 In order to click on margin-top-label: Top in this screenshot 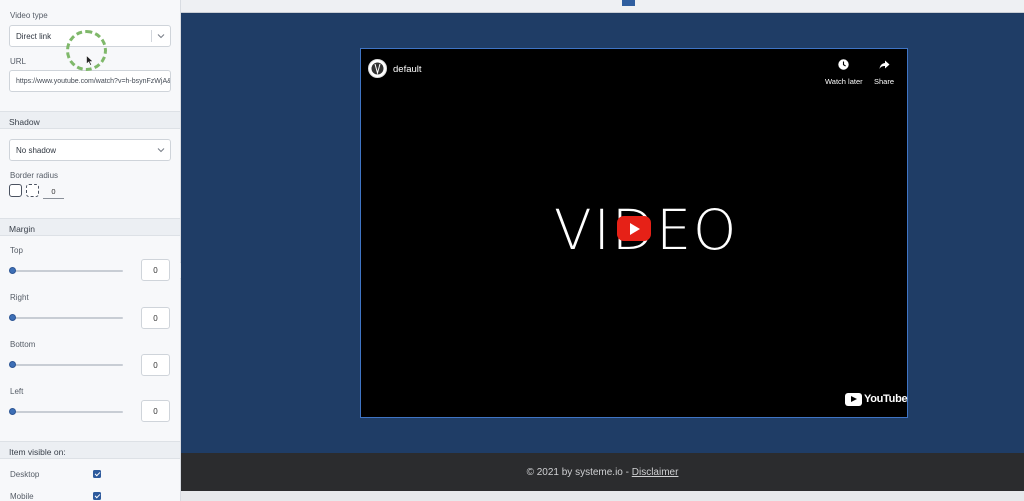, I will do `click(16, 250)`.